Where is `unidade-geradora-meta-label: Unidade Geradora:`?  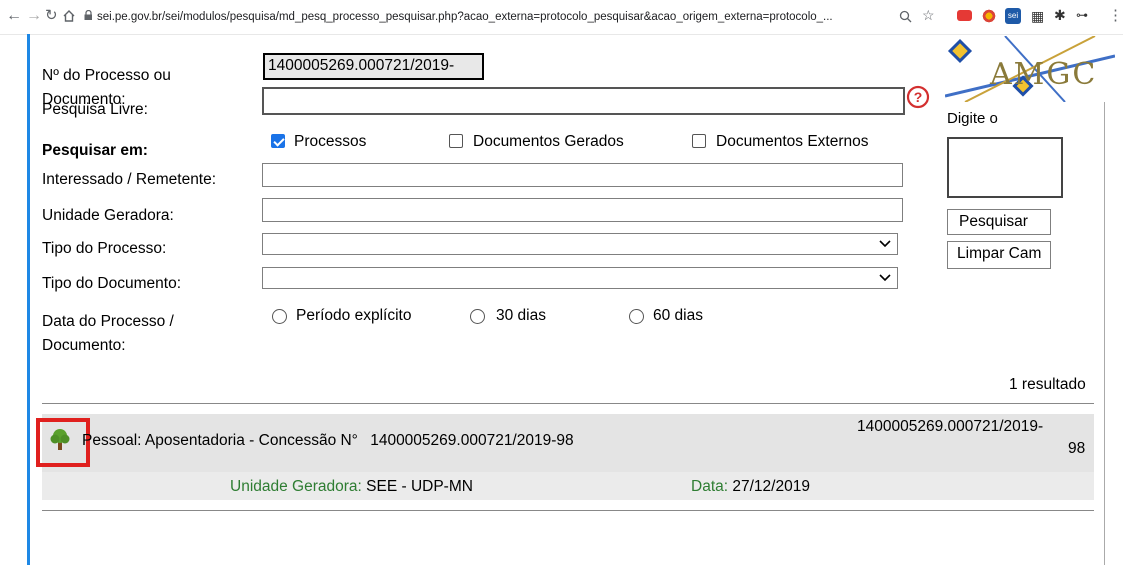 unidade-geradora-meta-label: Unidade Geradora: is located at coordinates (296, 486).